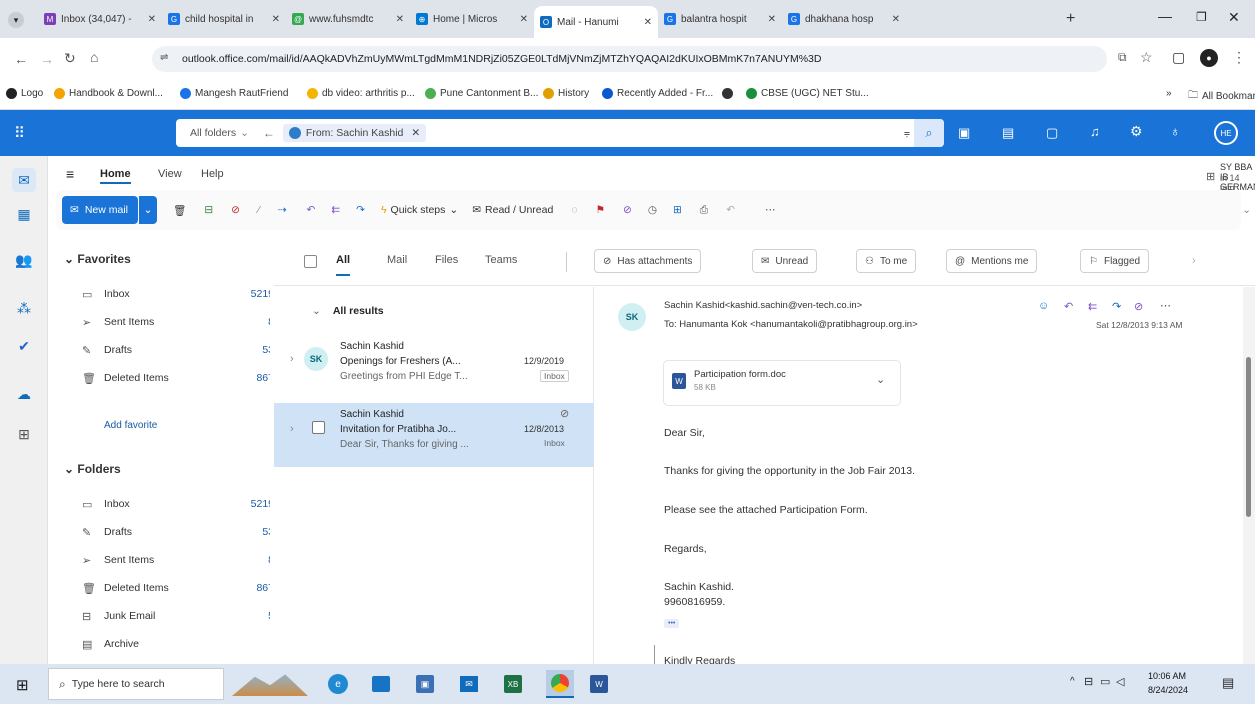 This screenshot has width=1255, height=704. I want to click on minimize-icon: —, so click(1165, 16).